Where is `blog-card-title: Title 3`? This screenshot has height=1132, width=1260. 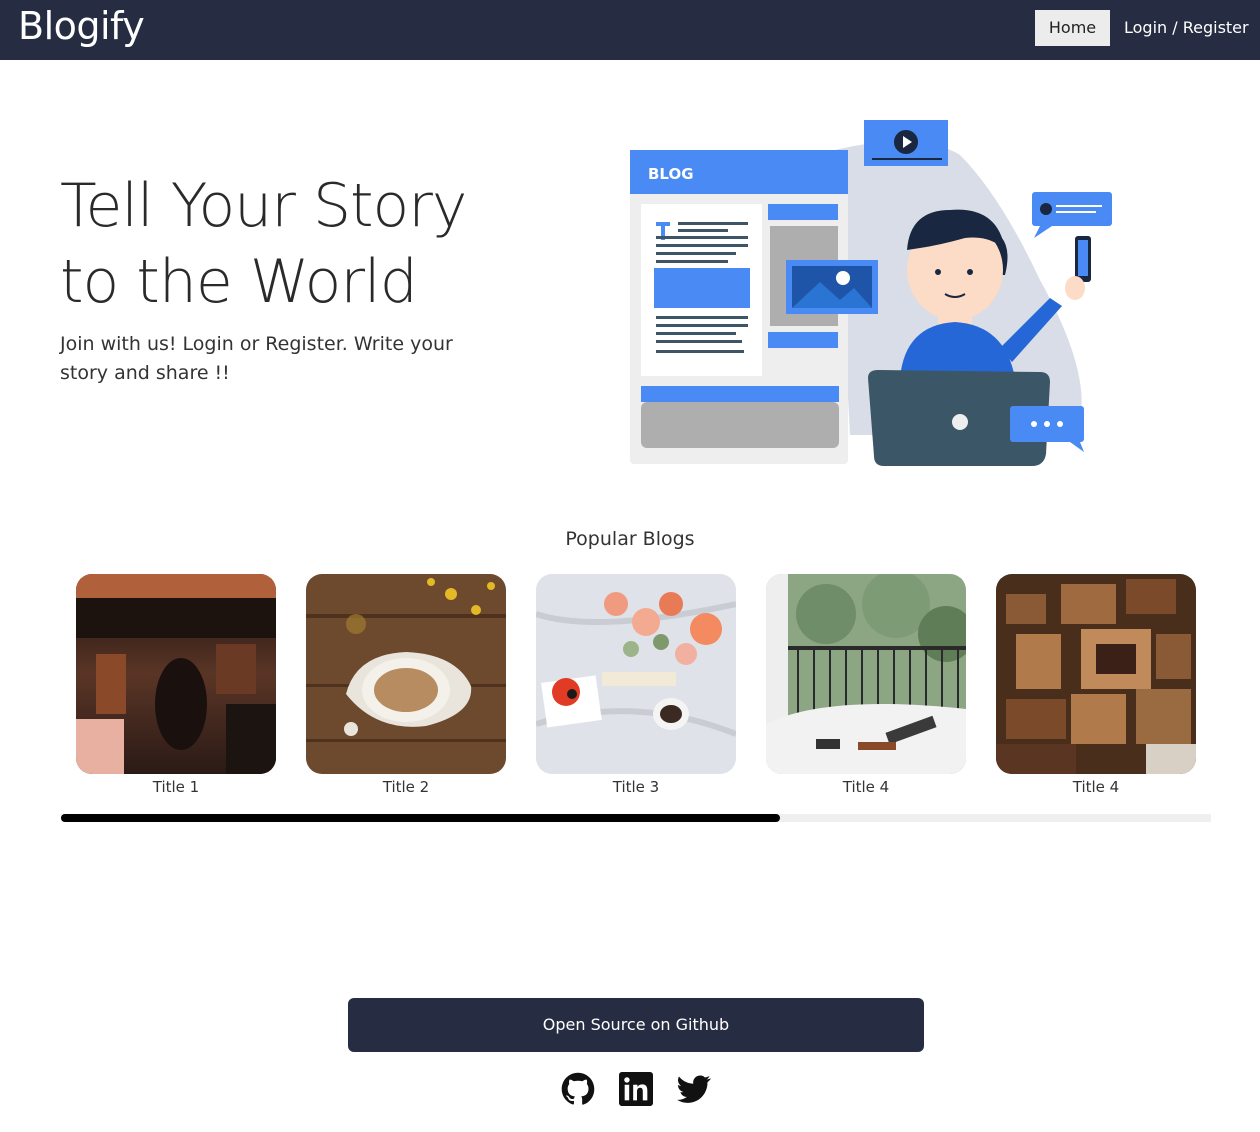
blog-card-title: Title 3 is located at coordinates (636, 787).